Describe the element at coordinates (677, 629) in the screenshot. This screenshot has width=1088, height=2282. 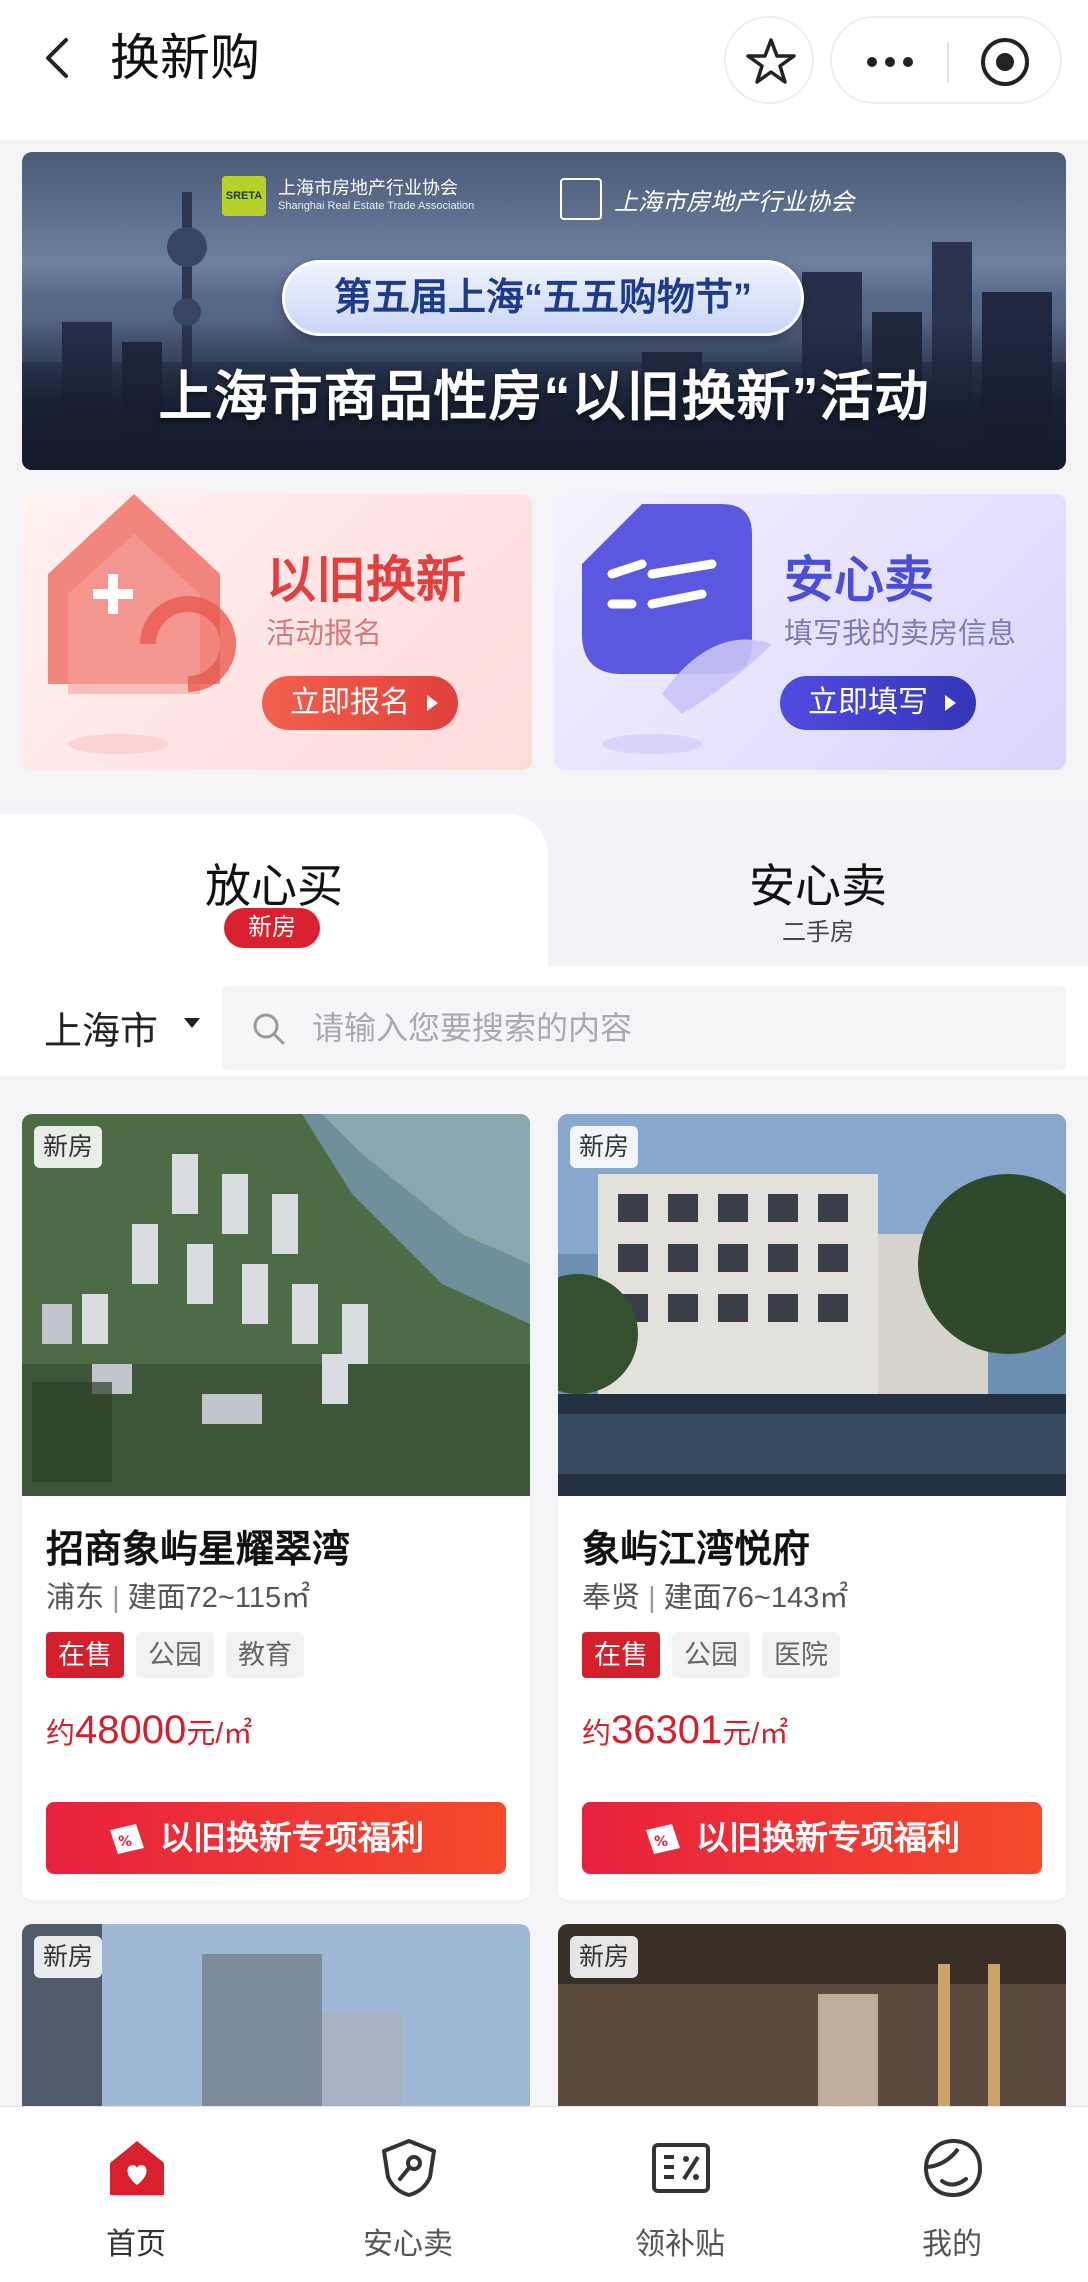
I see `sell-form-icon` at that location.